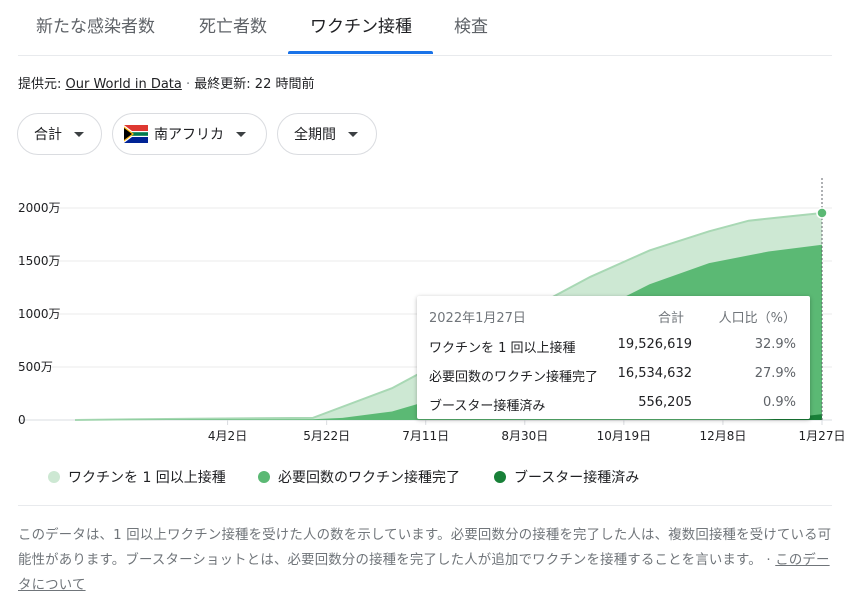 The image size is (856, 605). I want to click on south-africa-flag-icon, so click(136, 134).